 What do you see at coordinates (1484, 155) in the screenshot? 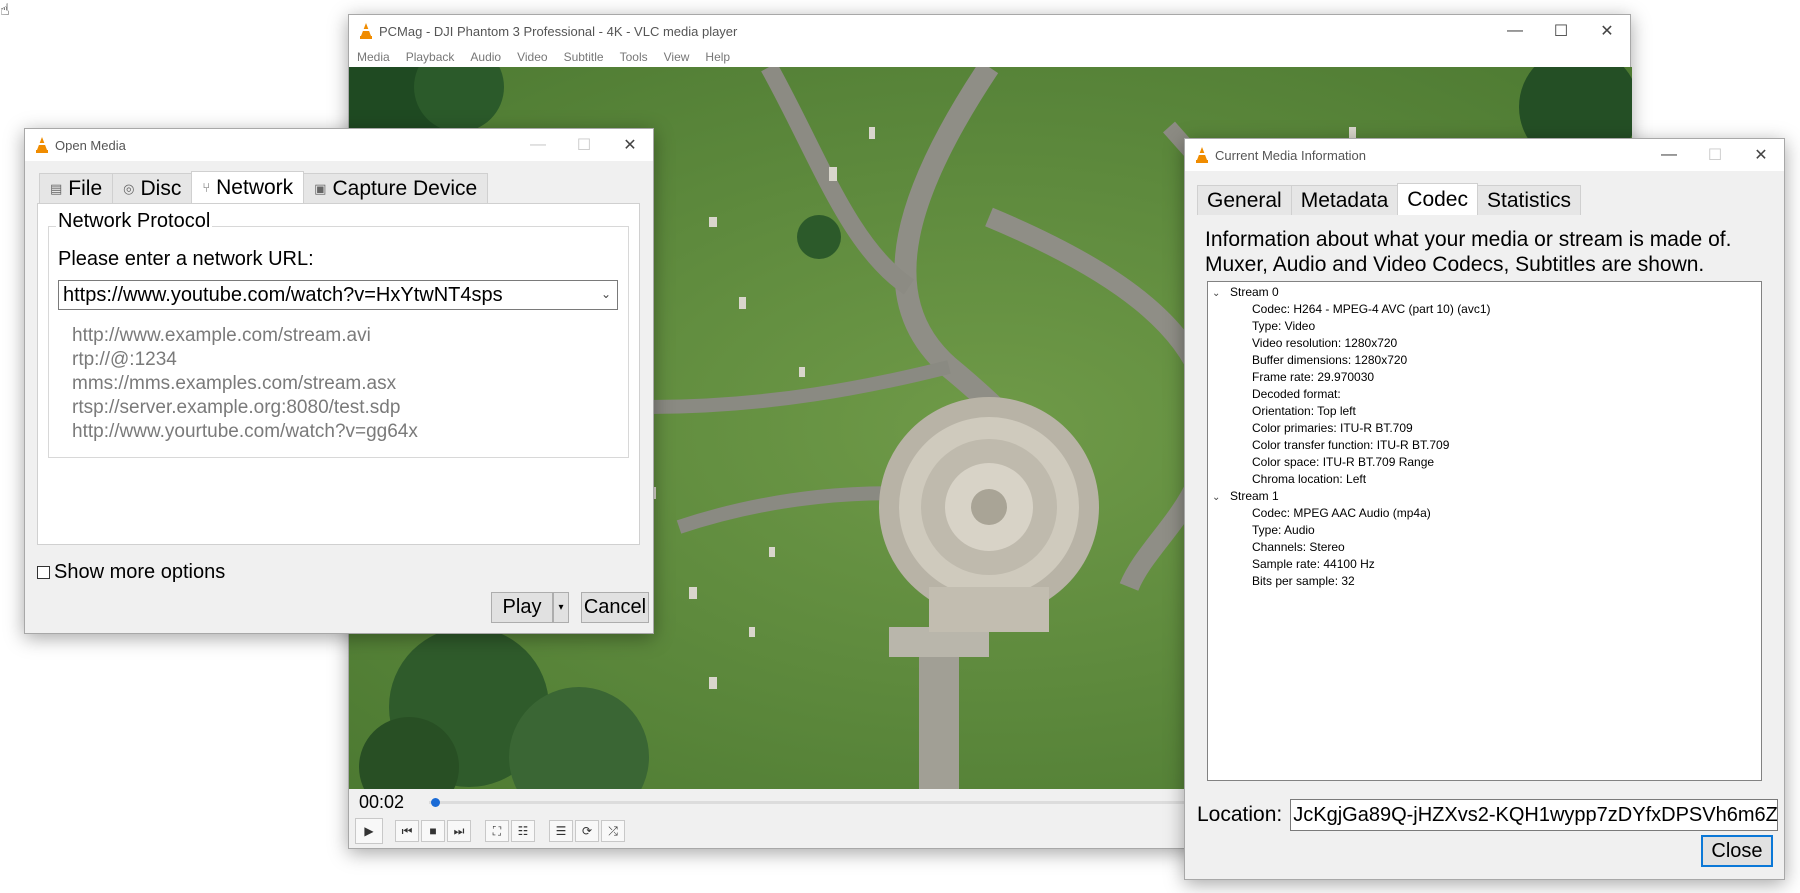
I see `media-info-titlebar: Current Media Information — ☐ ✕` at bounding box center [1484, 155].